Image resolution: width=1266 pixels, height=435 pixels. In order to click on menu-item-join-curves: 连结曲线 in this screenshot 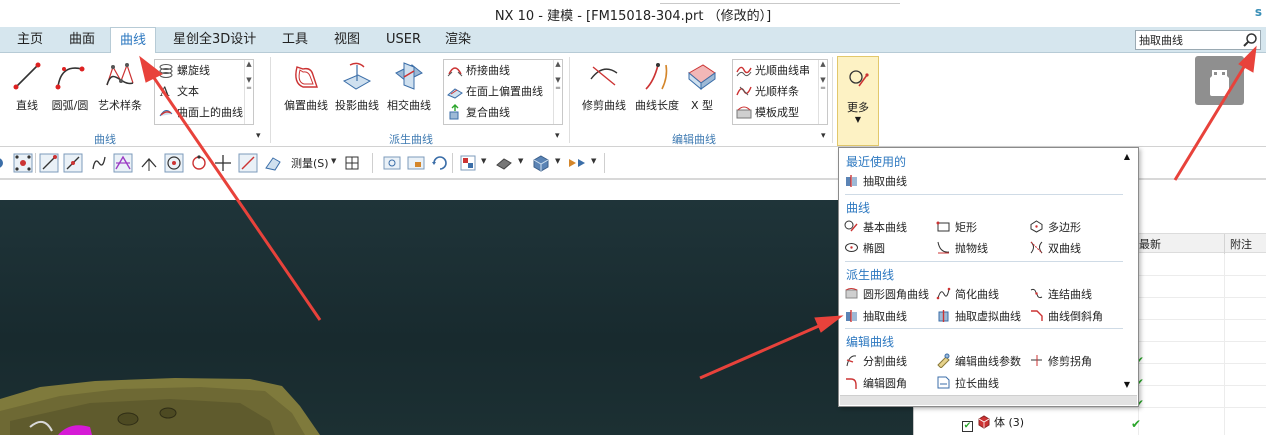, I will do `click(1060, 295)`.